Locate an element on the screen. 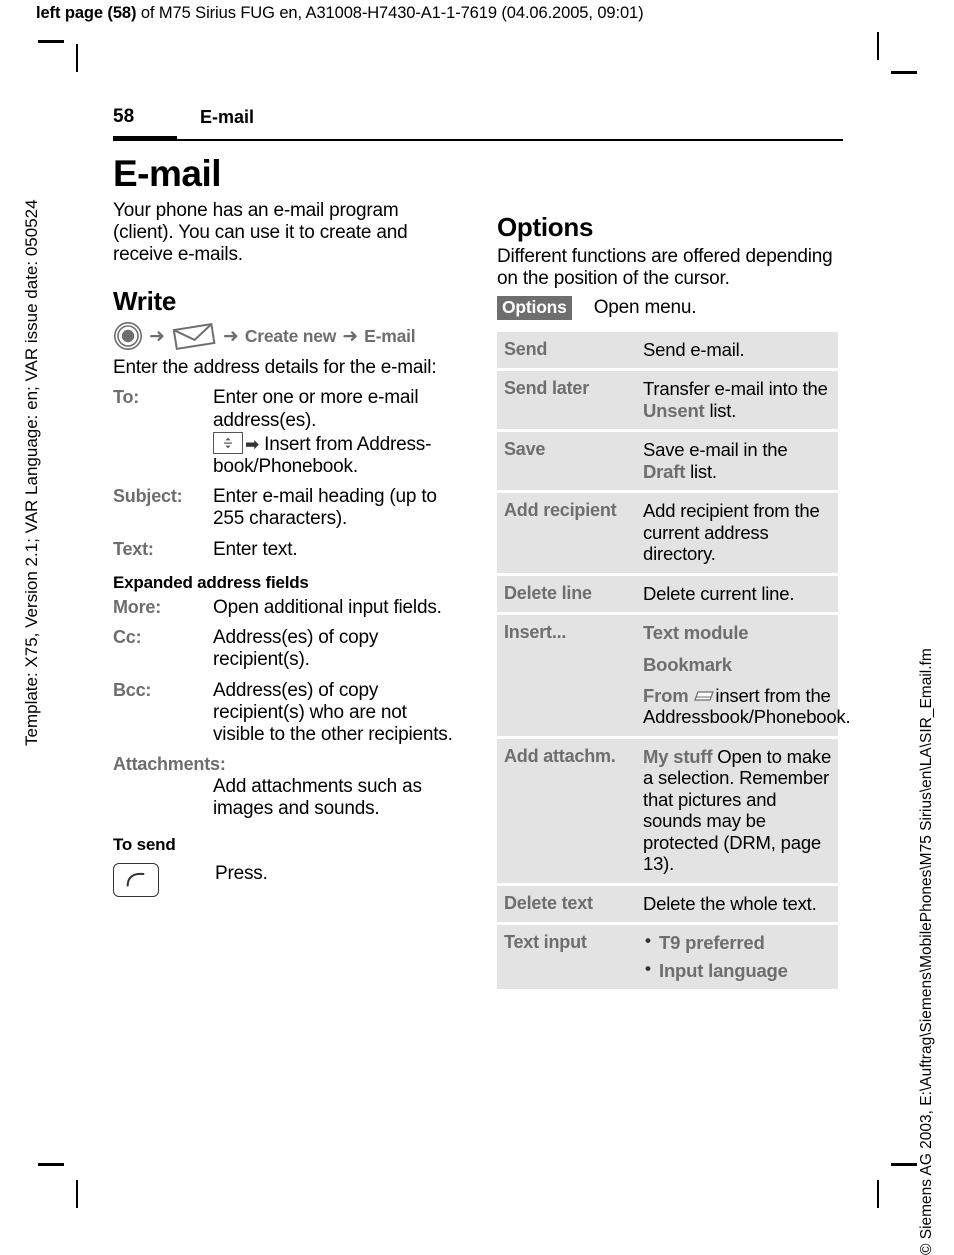  option-description: T9 preferred Input language is located at coordinates (740, 956).